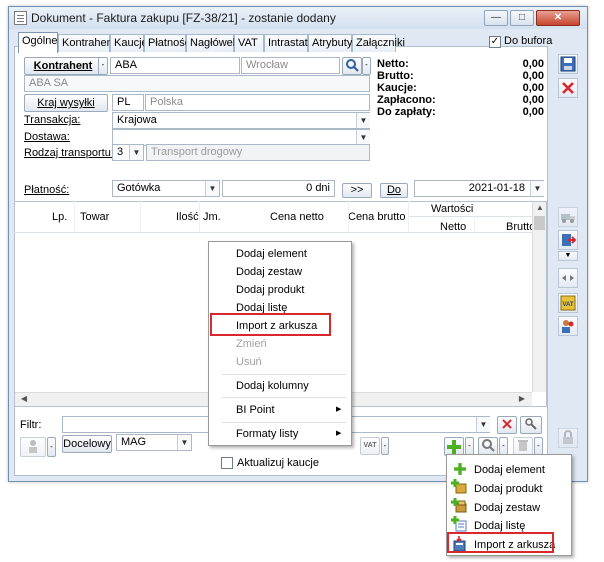  What do you see at coordinates (249, 362) in the screenshot?
I see `menu-item-usun: Usuń` at bounding box center [249, 362].